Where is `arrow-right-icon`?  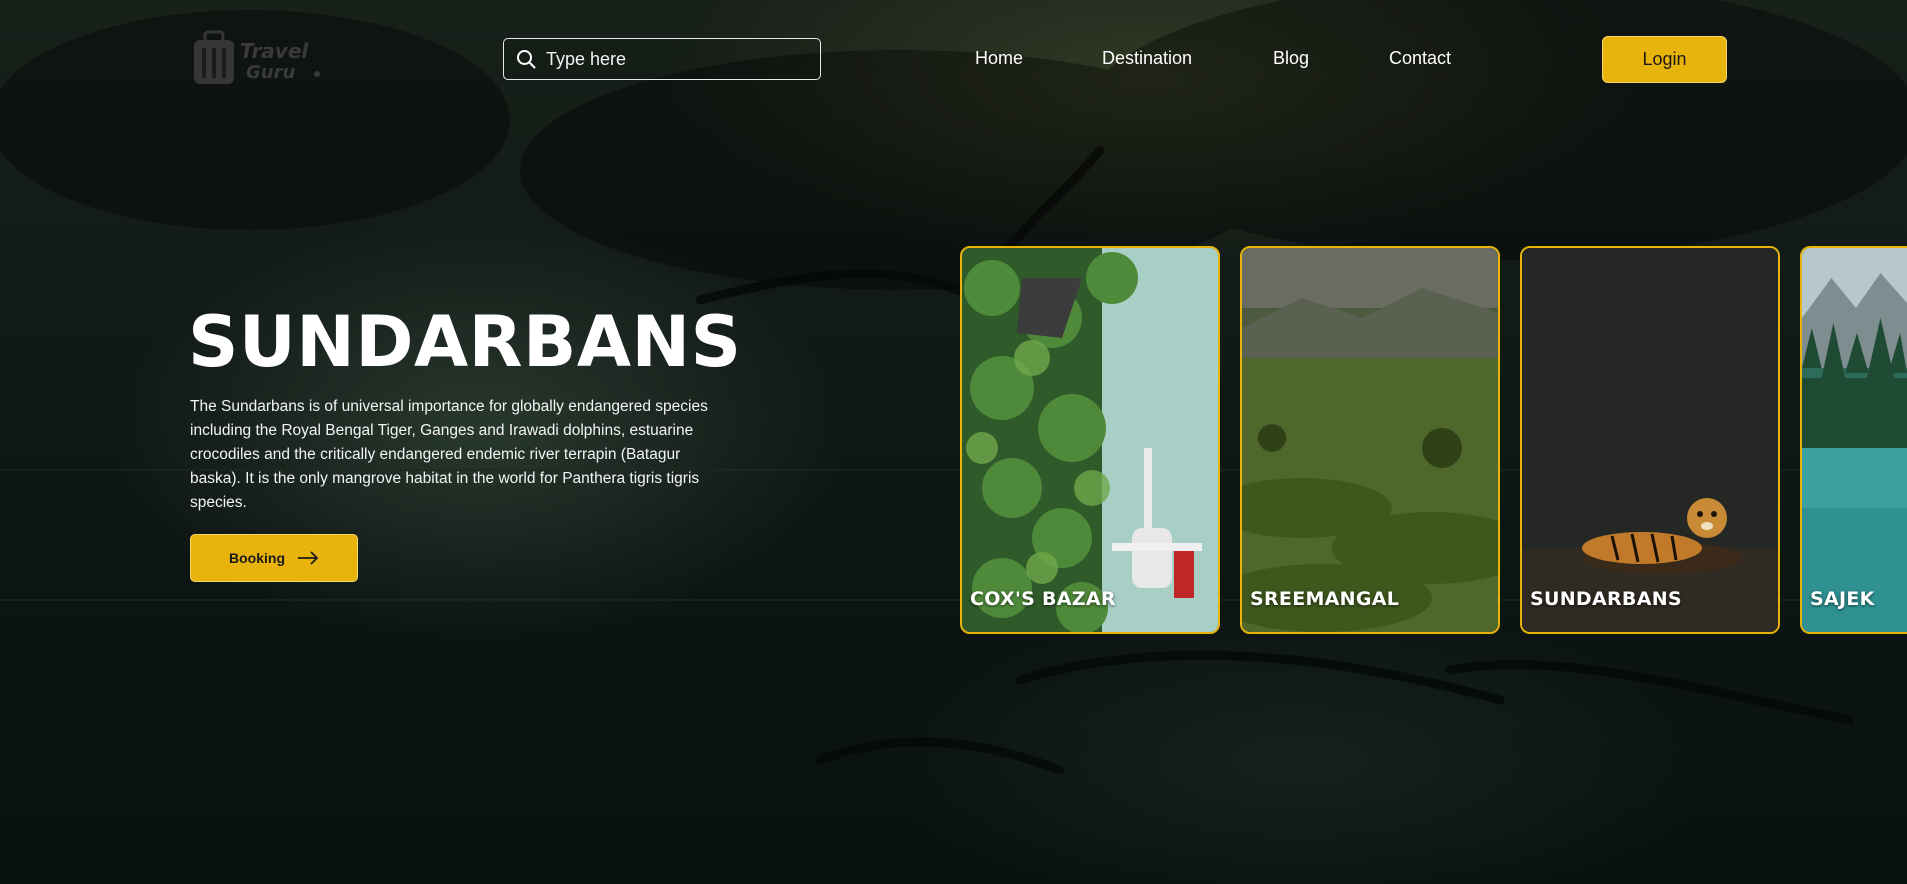
arrow-right-icon is located at coordinates (308, 558).